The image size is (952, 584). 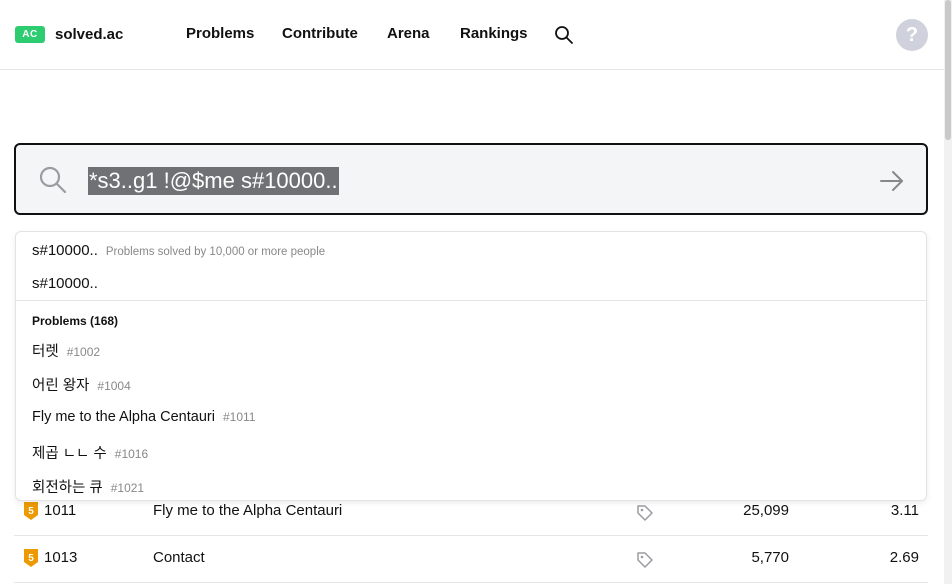 I want to click on search-bar: *s3..g1 !@$me s#10000.., so click(x=471, y=179).